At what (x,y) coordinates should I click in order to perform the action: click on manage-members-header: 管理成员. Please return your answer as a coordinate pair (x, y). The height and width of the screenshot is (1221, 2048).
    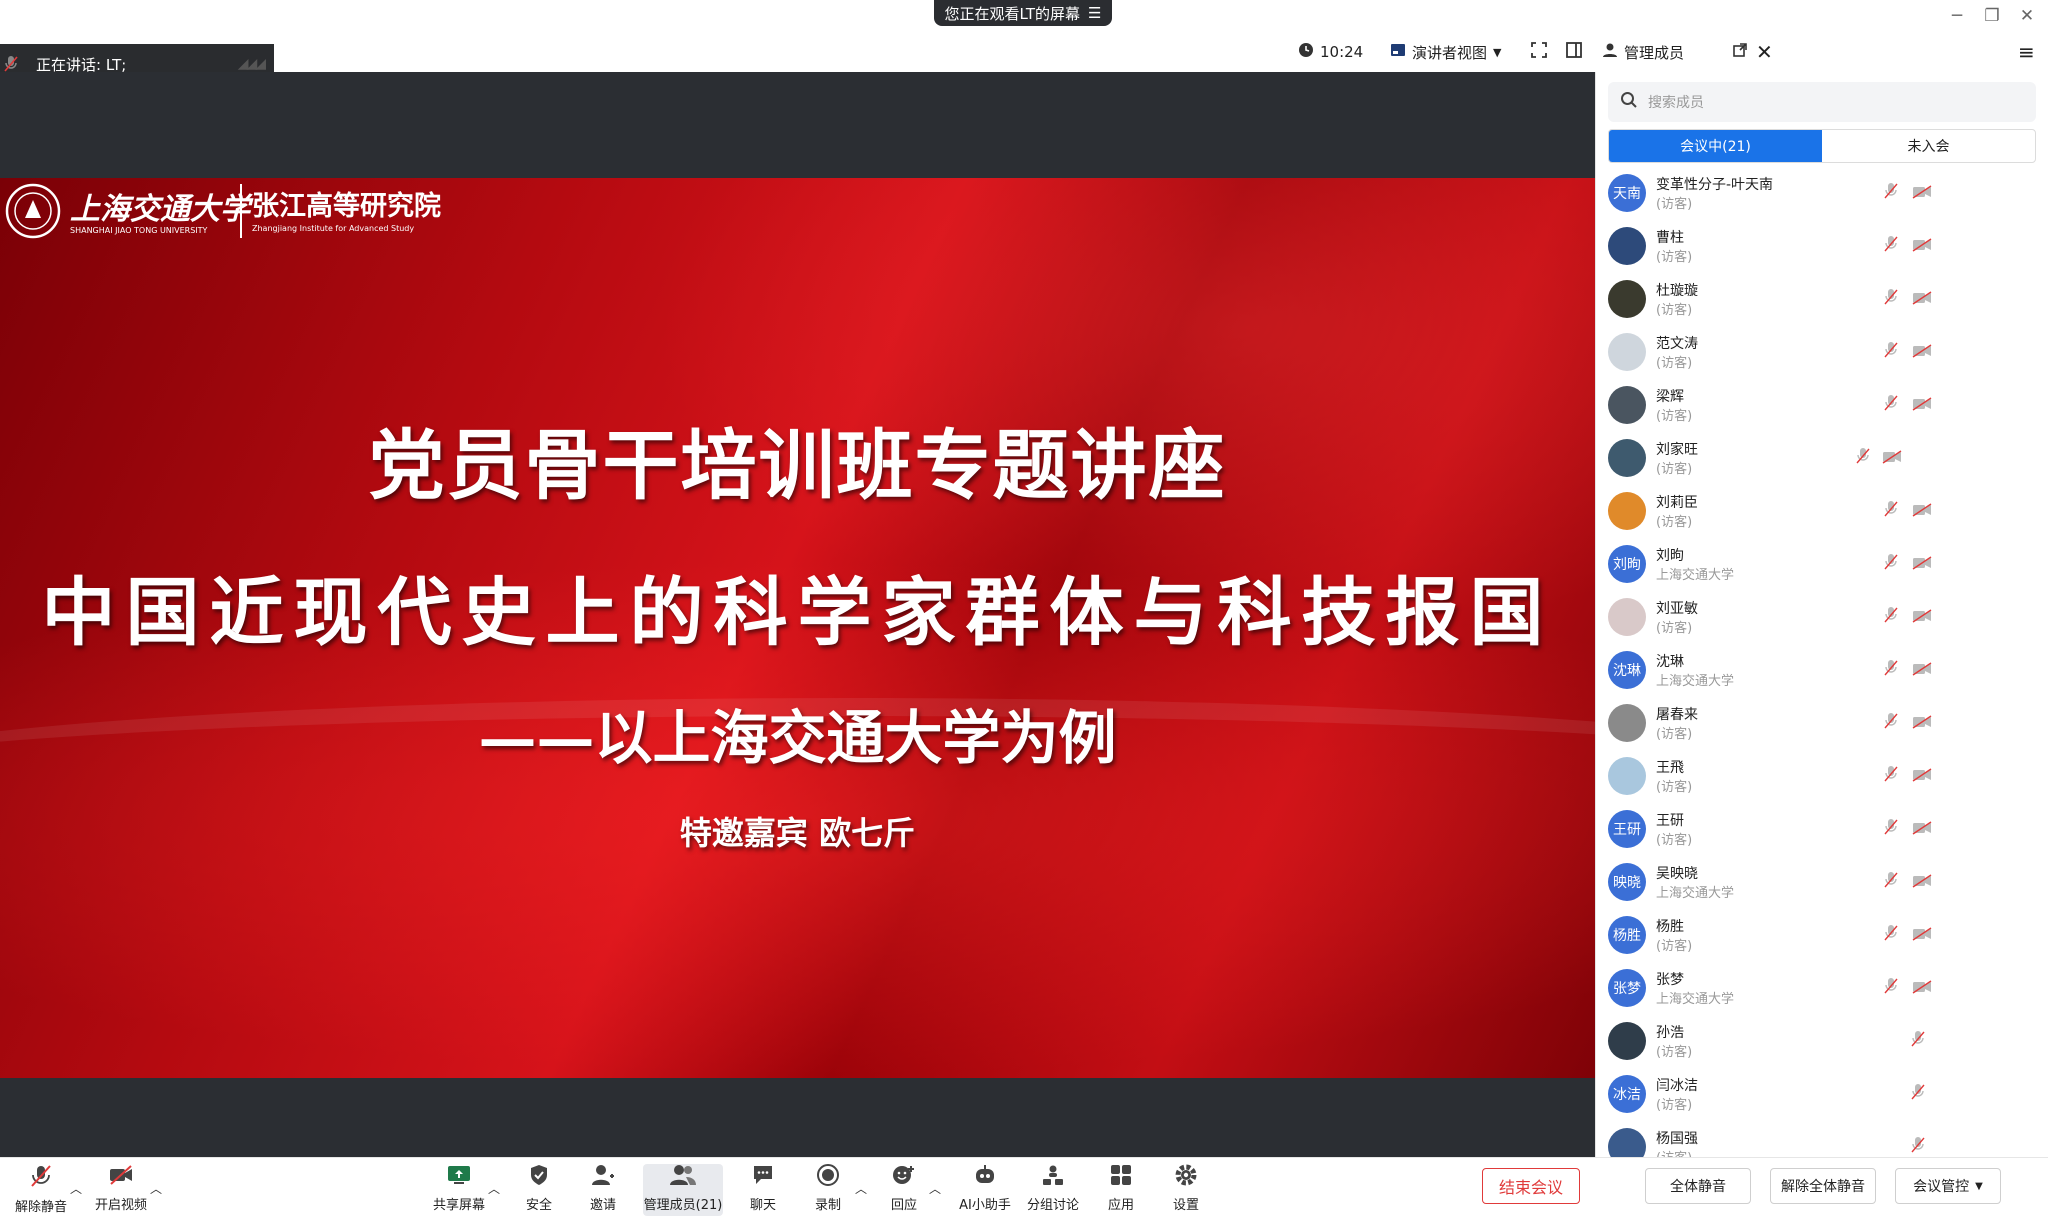
    Looking at the image, I should click on (1643, 52).